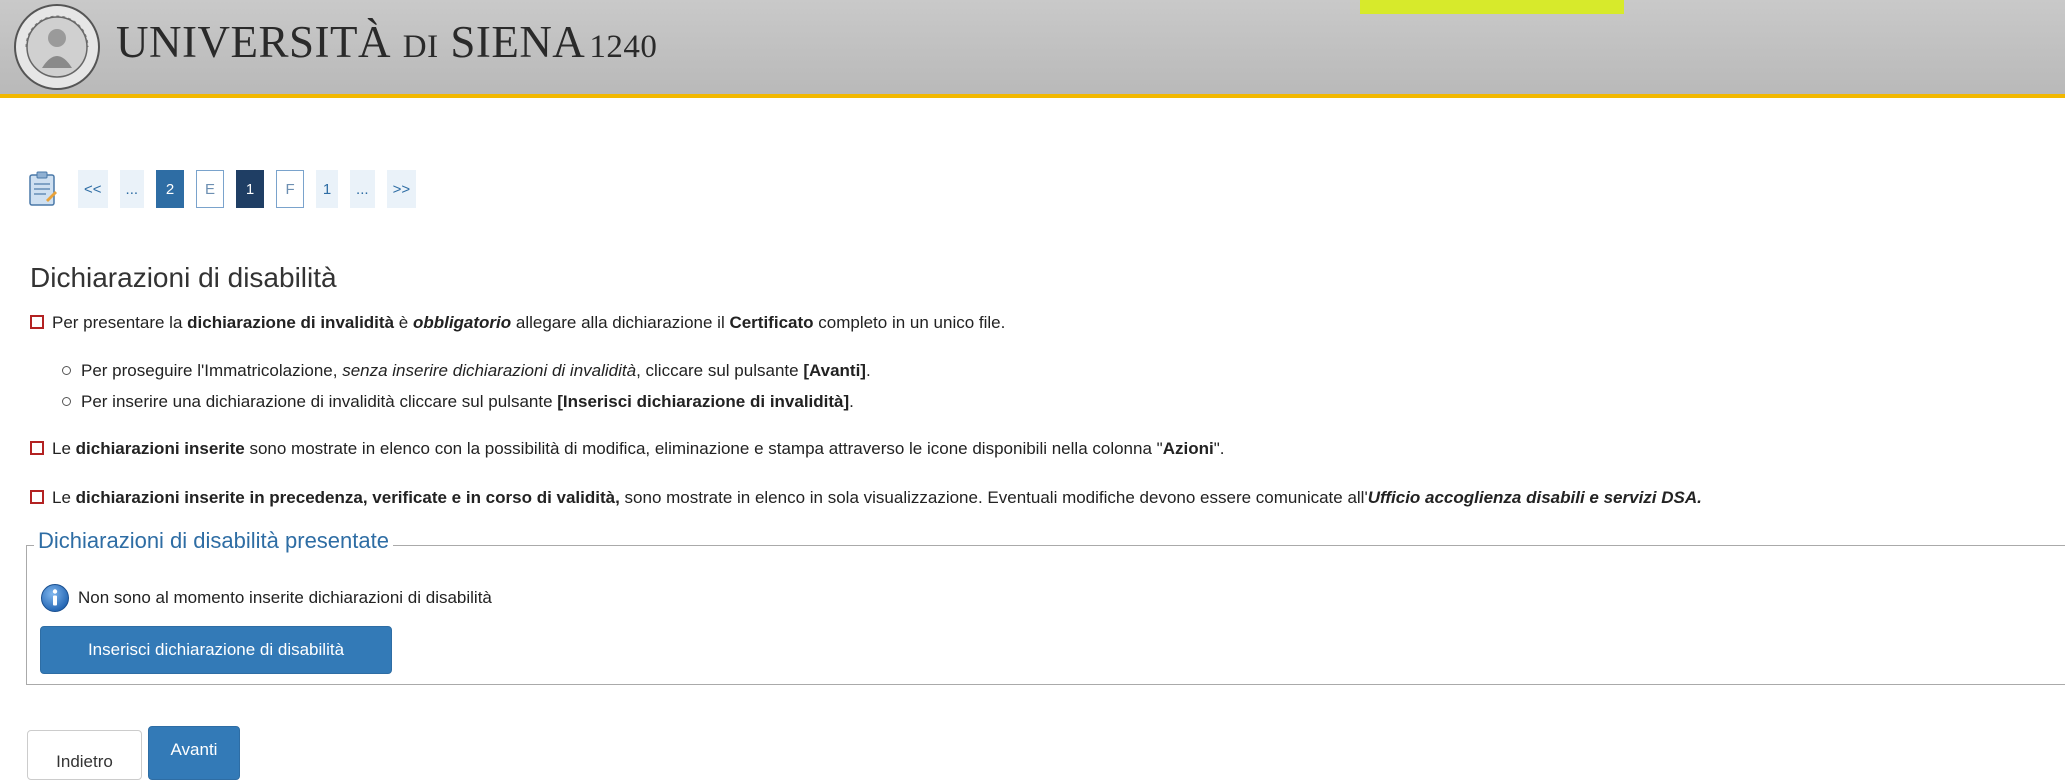 The width and height of the screenshot is (2065, 780). Describe the element at coordinates (57, 47) in the screenshot. I see `university-seal-logo` at that location.